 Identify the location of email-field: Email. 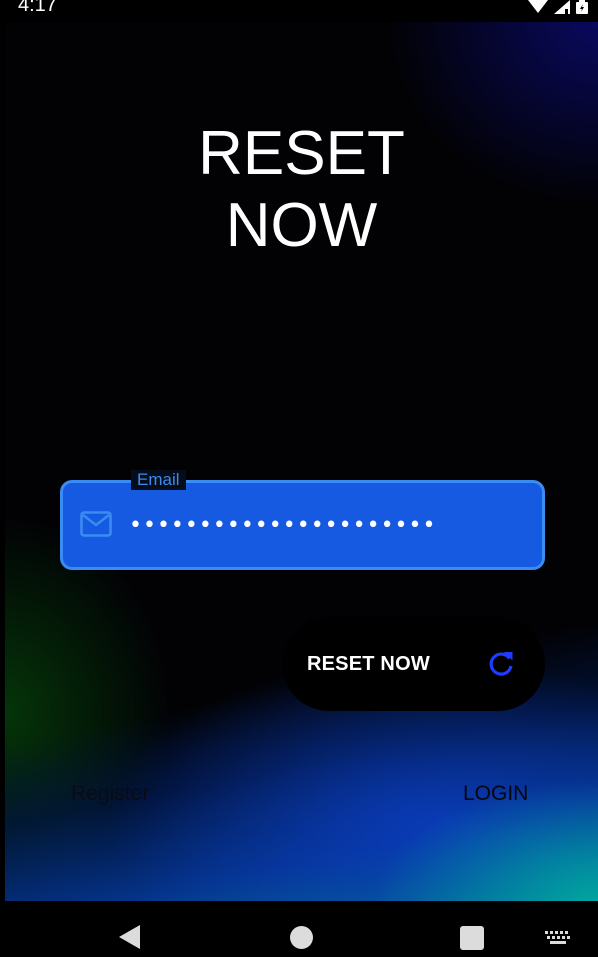
(302, 520).